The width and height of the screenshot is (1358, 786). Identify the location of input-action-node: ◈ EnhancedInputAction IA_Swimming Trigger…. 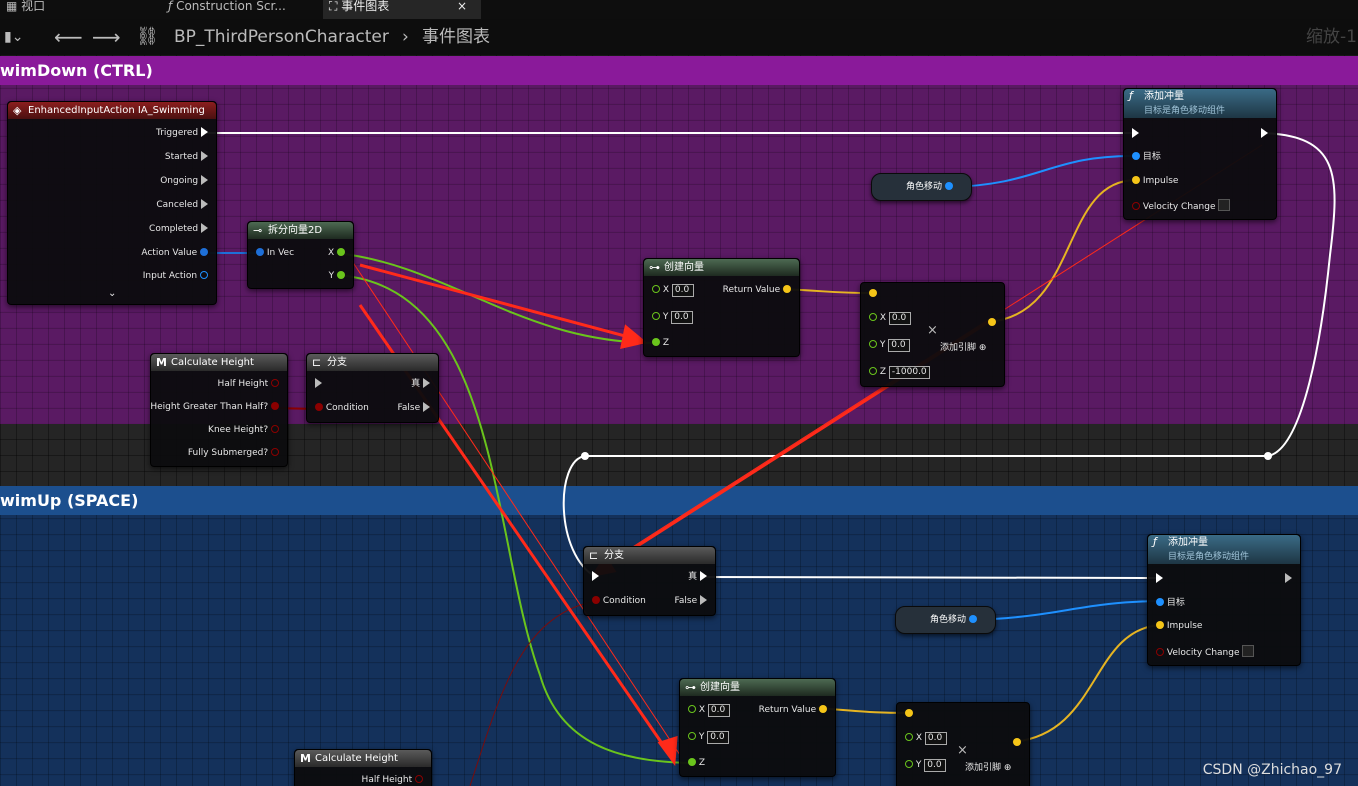
(112, 203).